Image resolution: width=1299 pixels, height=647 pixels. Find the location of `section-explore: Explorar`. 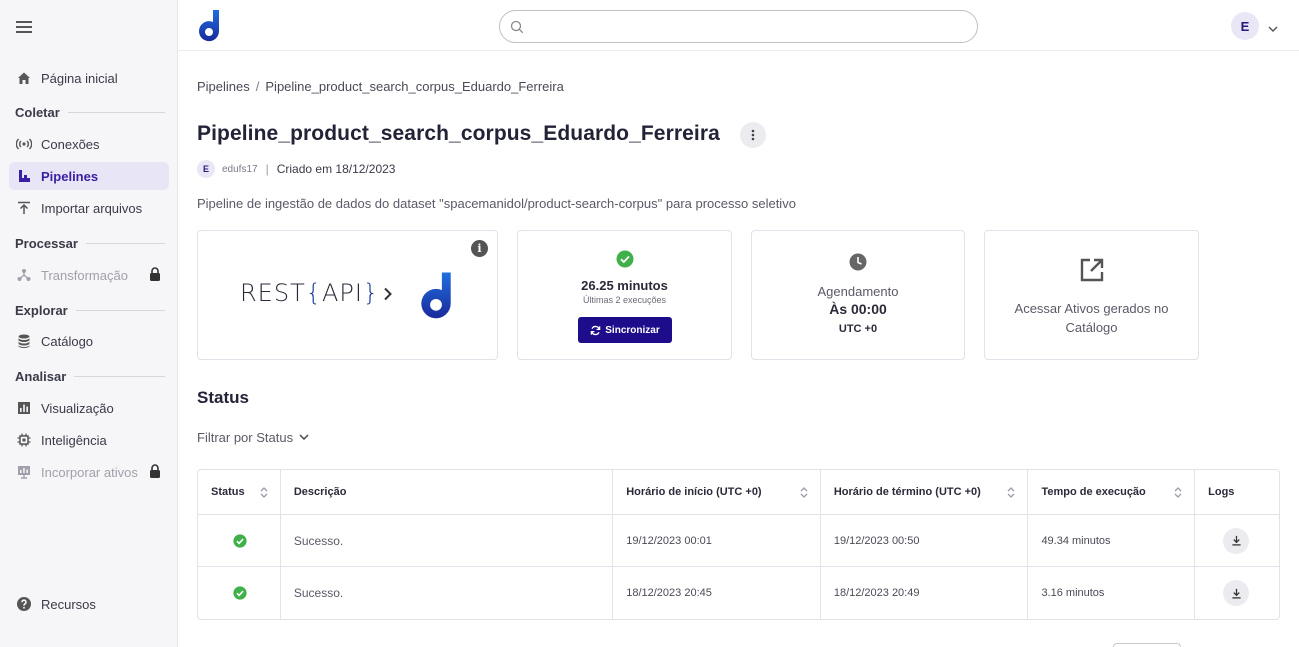

section-explore: Explorar is located at coordinates (90, 310).